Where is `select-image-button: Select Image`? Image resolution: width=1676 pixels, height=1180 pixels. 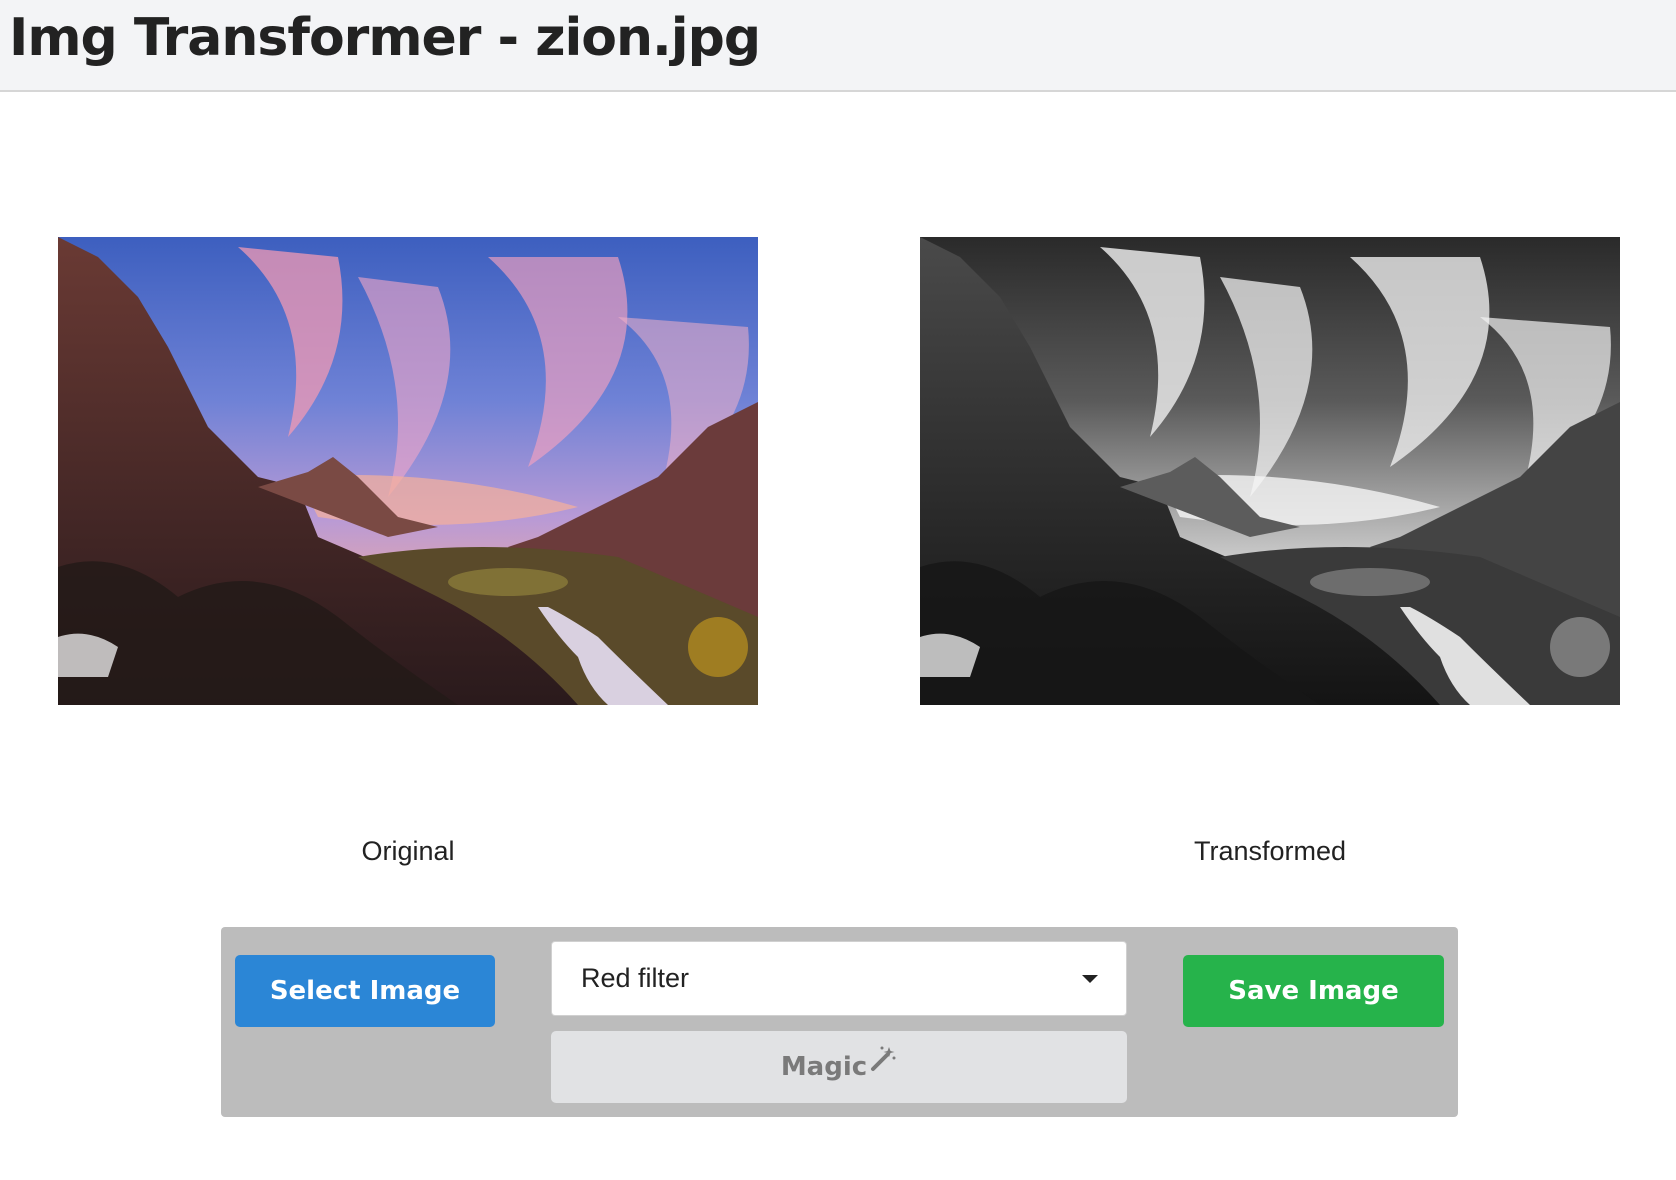 select-image-button: Select Image is located at coordinates (365, 991).